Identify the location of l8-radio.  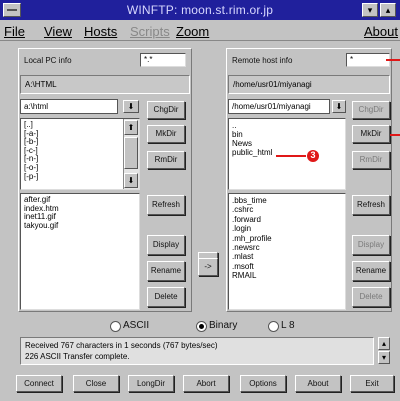
(273, 326).